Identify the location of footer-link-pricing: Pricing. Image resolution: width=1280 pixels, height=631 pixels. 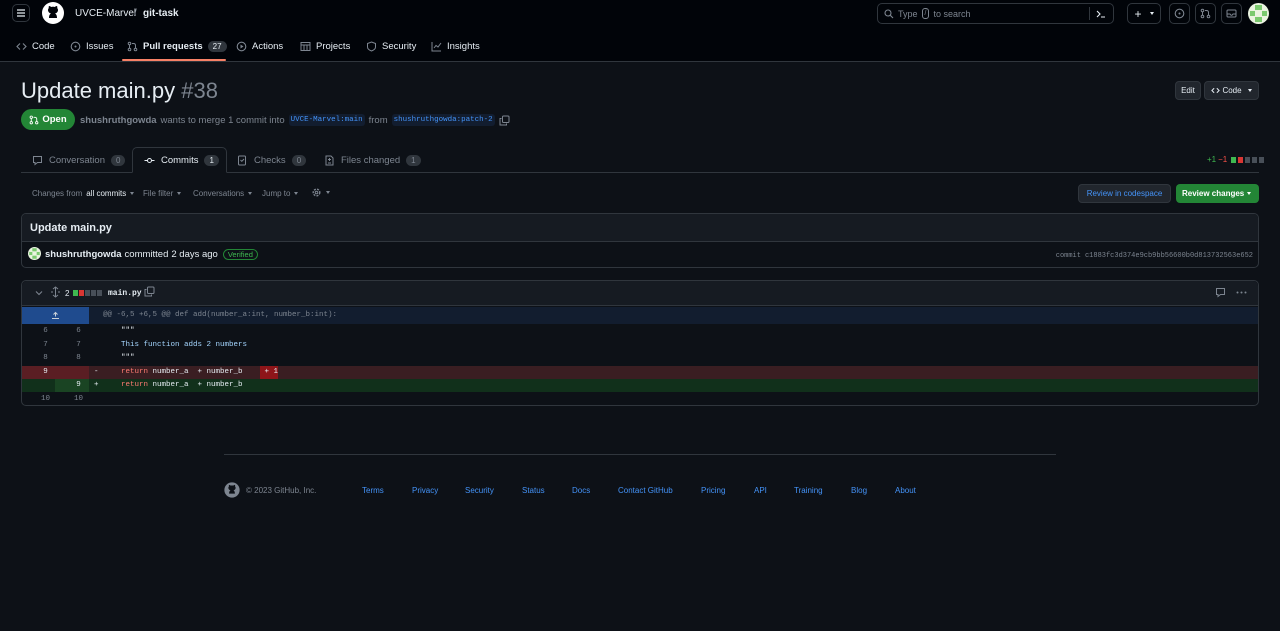
(713, 490).